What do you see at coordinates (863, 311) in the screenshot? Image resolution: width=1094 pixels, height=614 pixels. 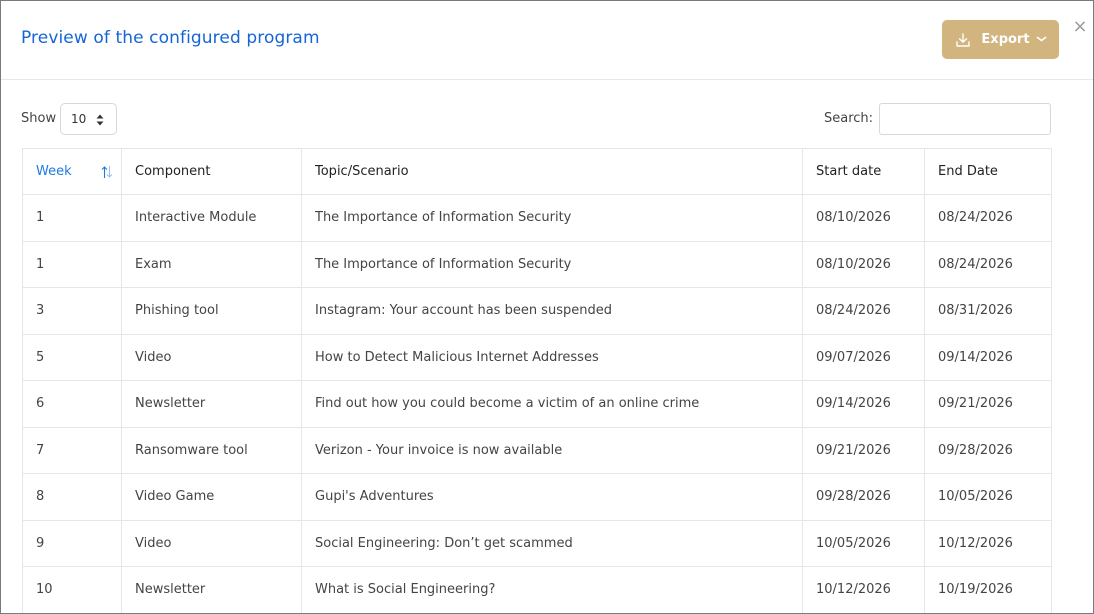 I see `cell-start-date: 08/24/2026` at bounding box center [863, 311].